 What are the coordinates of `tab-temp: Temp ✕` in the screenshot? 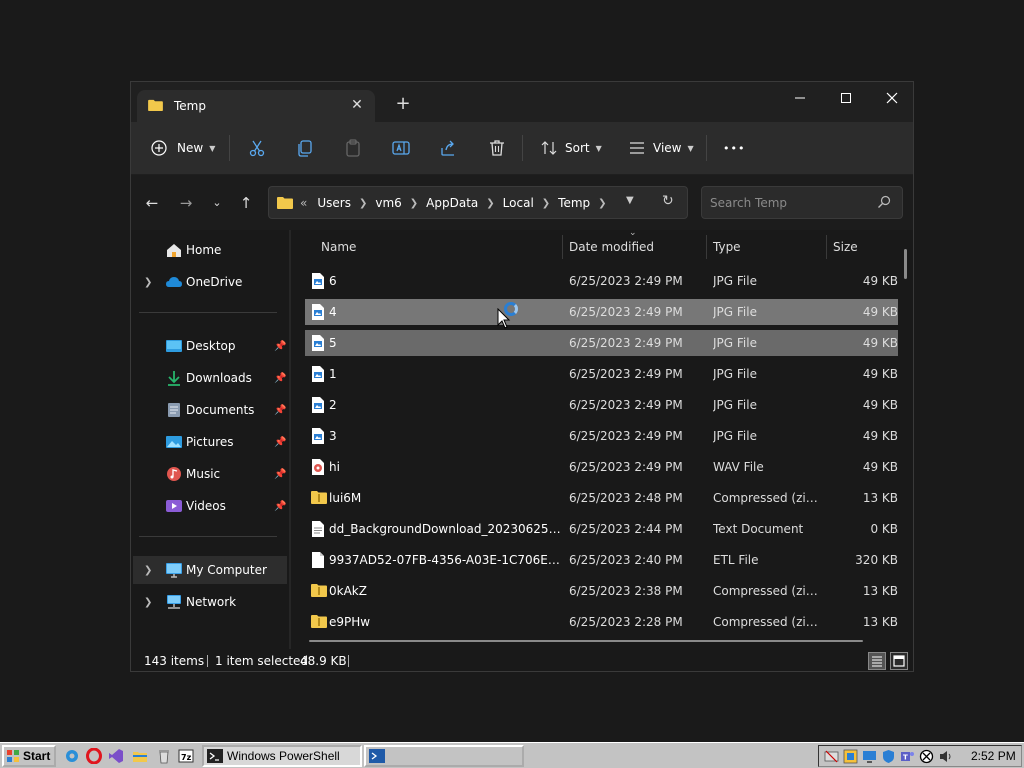 It's located at (256, 106).